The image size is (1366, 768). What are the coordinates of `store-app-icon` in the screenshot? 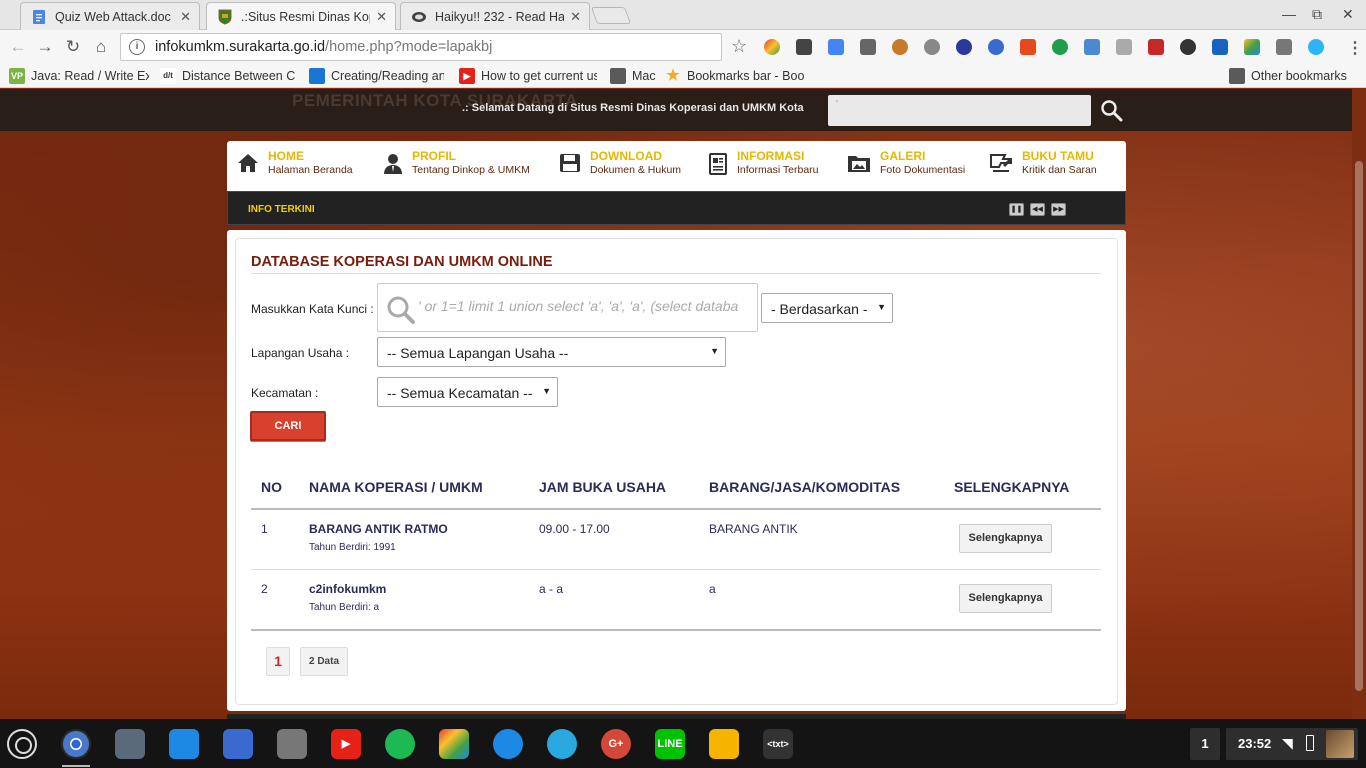 It's located at (130, 744).